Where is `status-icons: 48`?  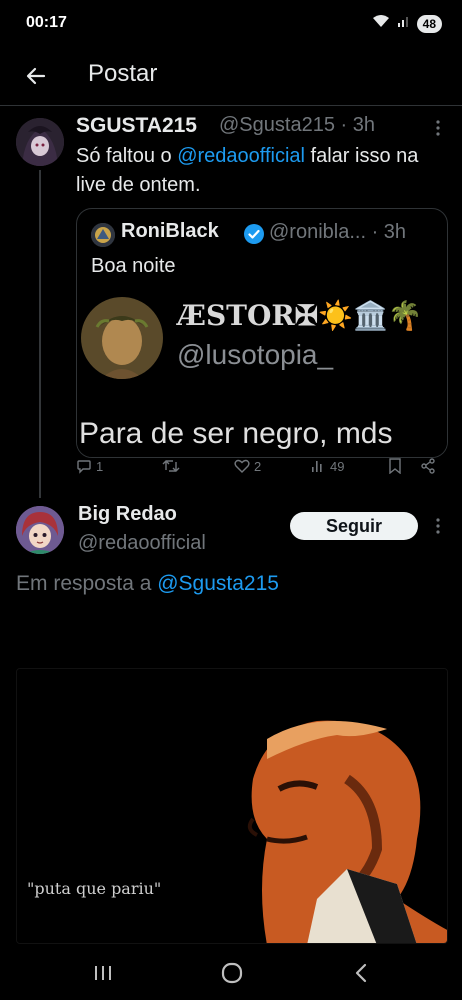 status-icons: 48 is located at coordinates (406, 23).